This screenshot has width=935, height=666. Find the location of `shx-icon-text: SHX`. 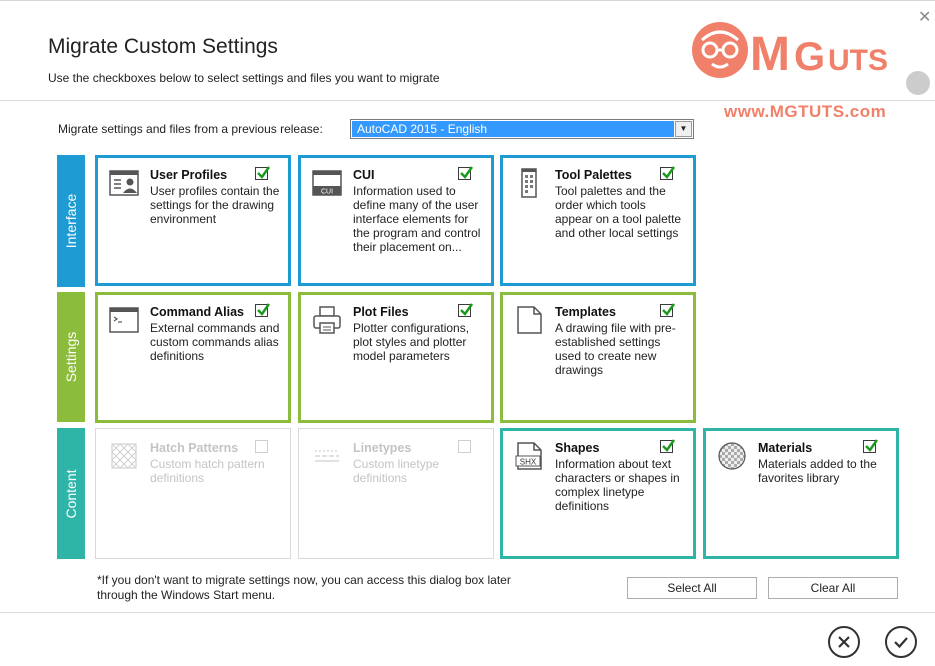

shx-icon-text: SHX is located at coordinates (528, 462).